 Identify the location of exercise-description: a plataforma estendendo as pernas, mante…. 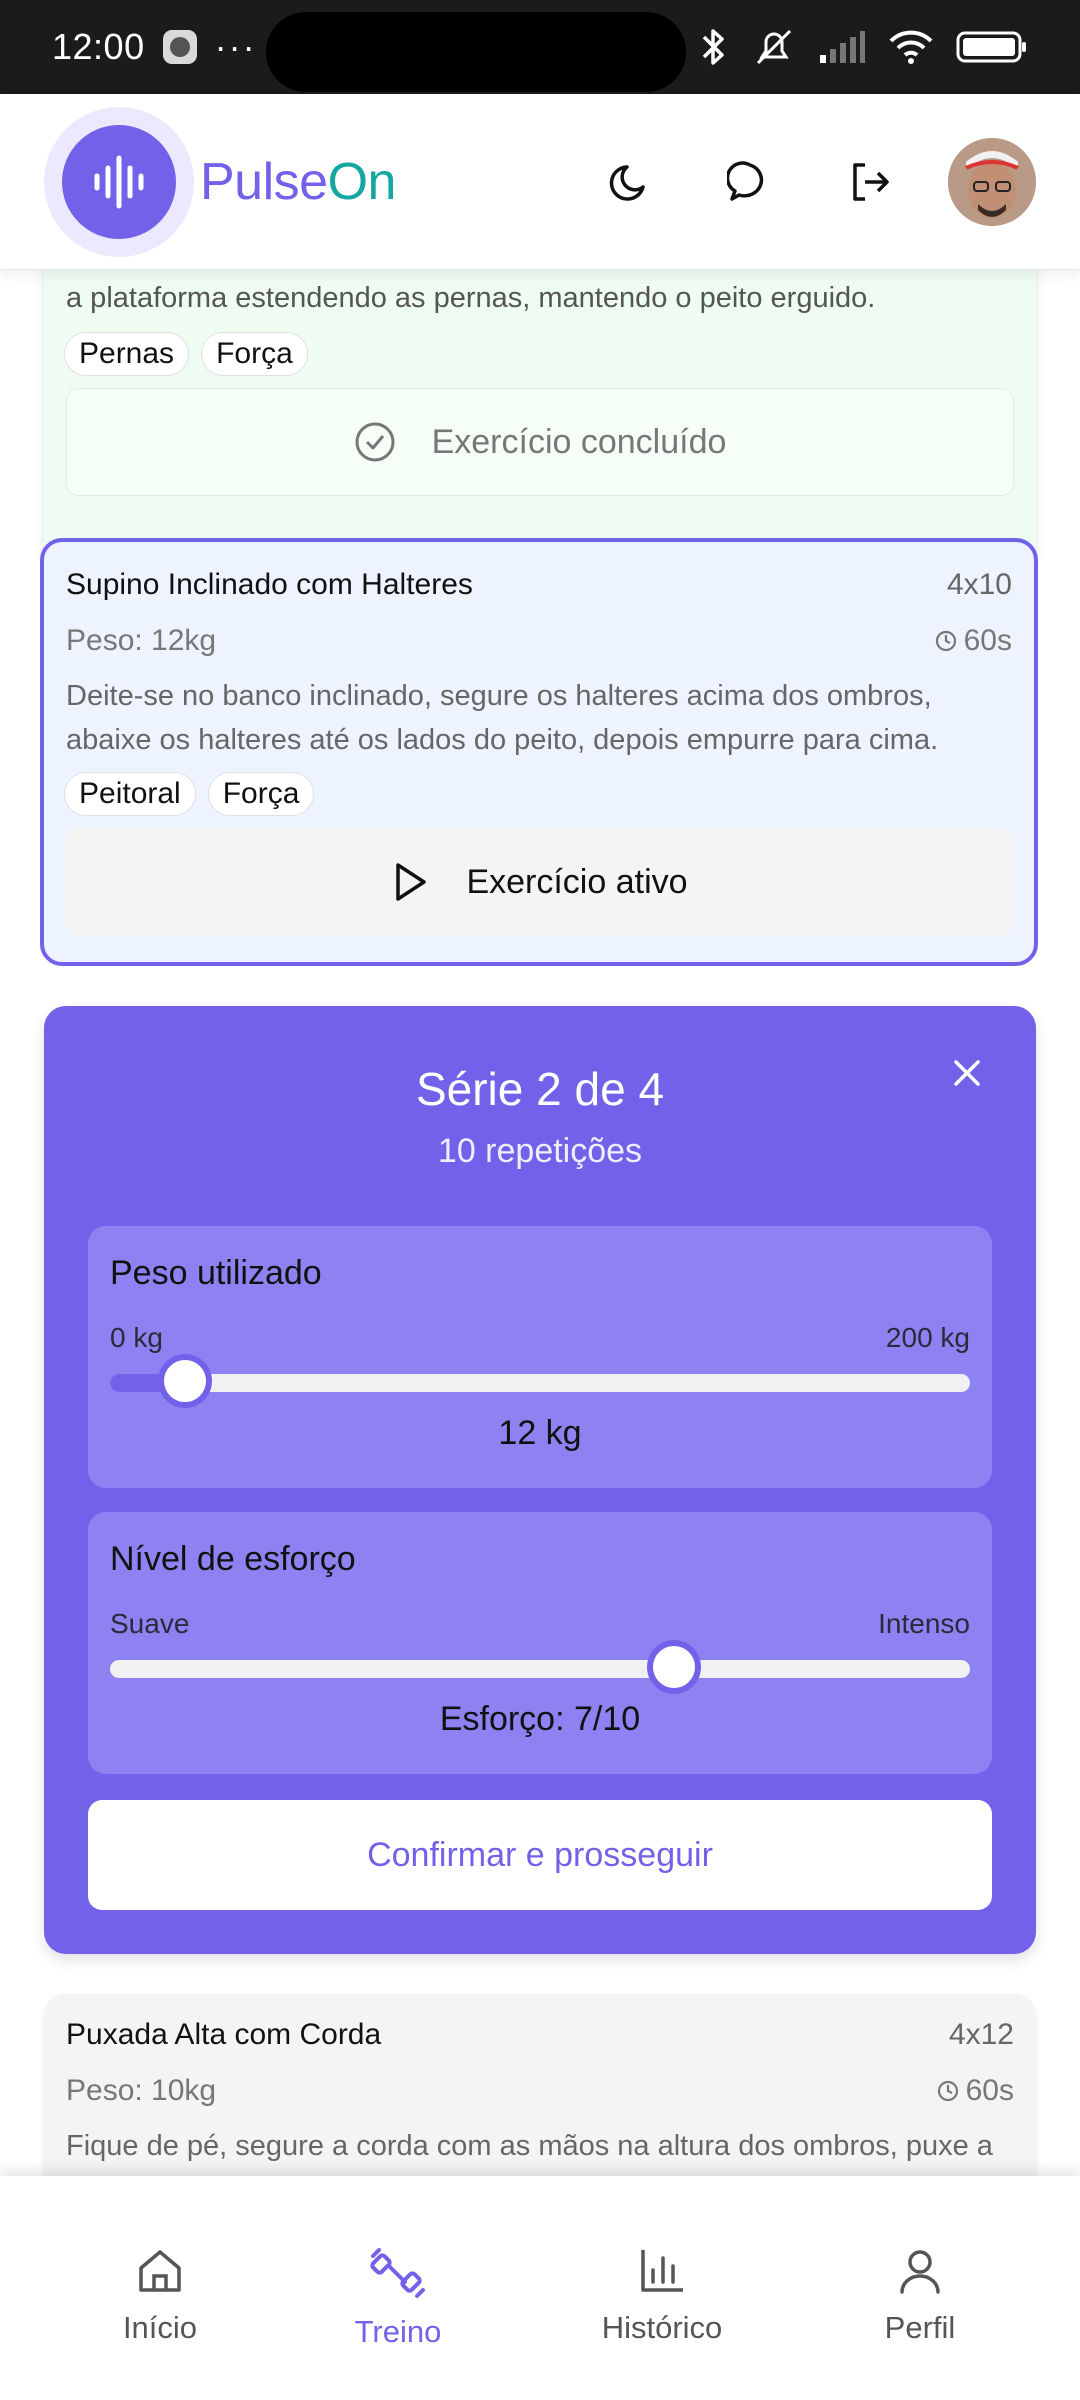
(471, 298).